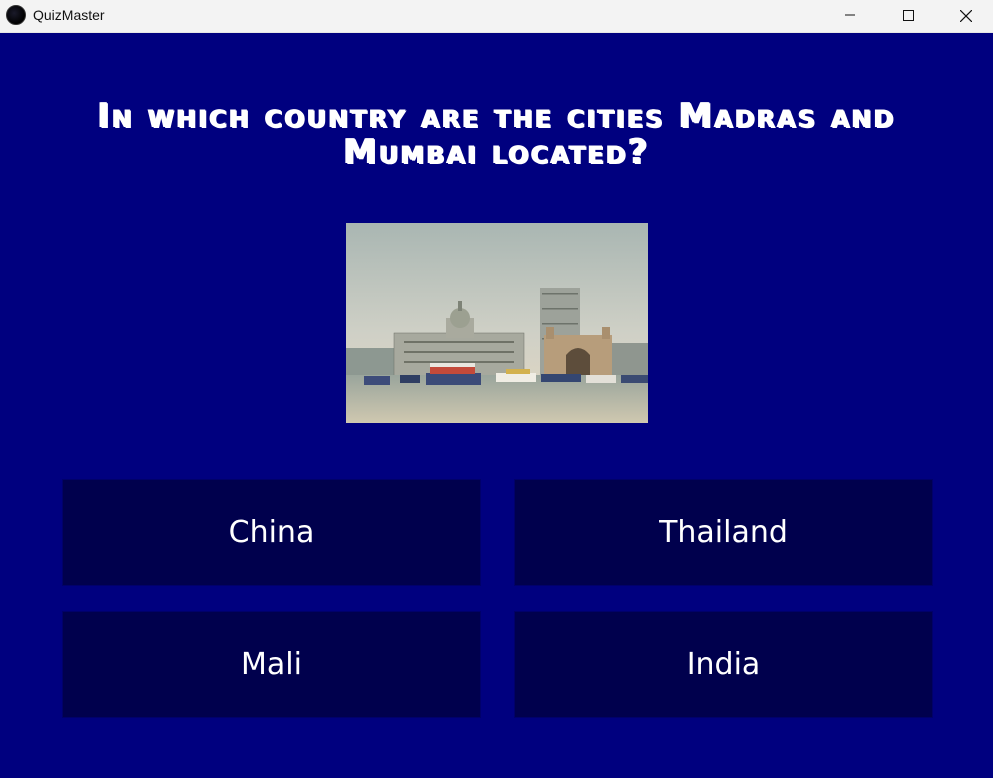 Image resolution: width=993 pixels, height=778 pixels. Describe the element at coordinates (16, 15) in the screenshot. I see `app-logo-icon` at that location.